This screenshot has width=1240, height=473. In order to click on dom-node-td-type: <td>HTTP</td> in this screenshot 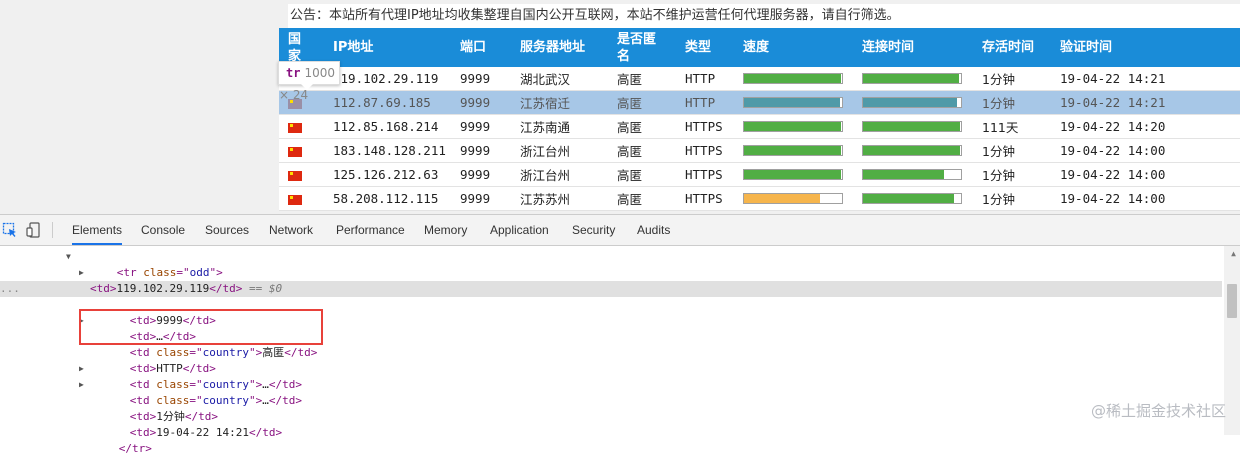, I will do `click(153, 360)`.